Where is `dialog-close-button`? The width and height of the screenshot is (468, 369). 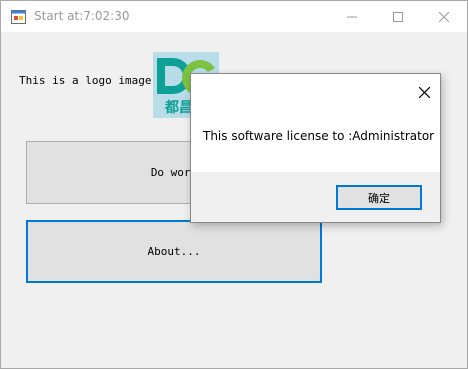 dialog-close-button is located at coordinates (424, 92).